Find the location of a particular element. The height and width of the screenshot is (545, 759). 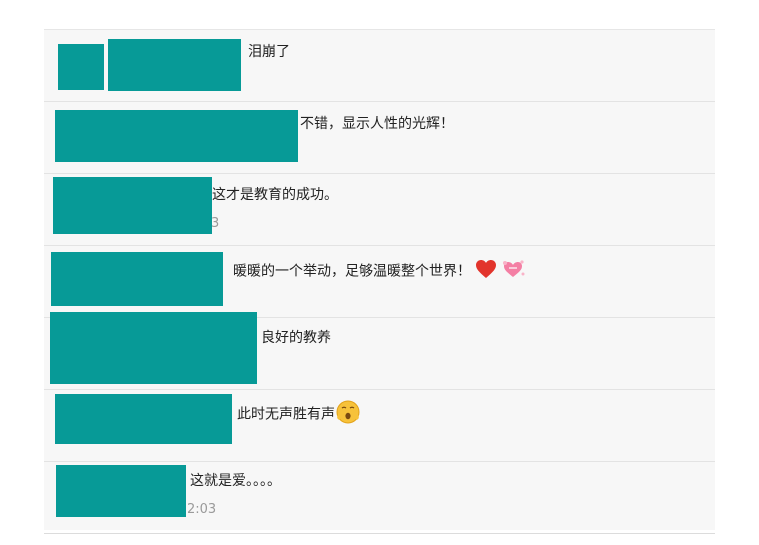

comment-row: 这才是教育的成功。 3 is located at coordinates (379, 210).